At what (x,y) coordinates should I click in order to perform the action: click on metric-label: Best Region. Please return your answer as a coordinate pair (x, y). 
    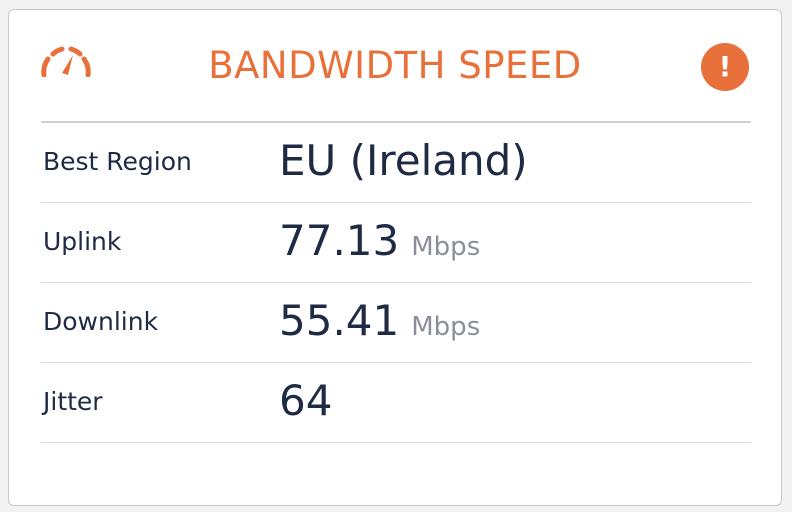
    Looking at the image, I should click on (117, 161).